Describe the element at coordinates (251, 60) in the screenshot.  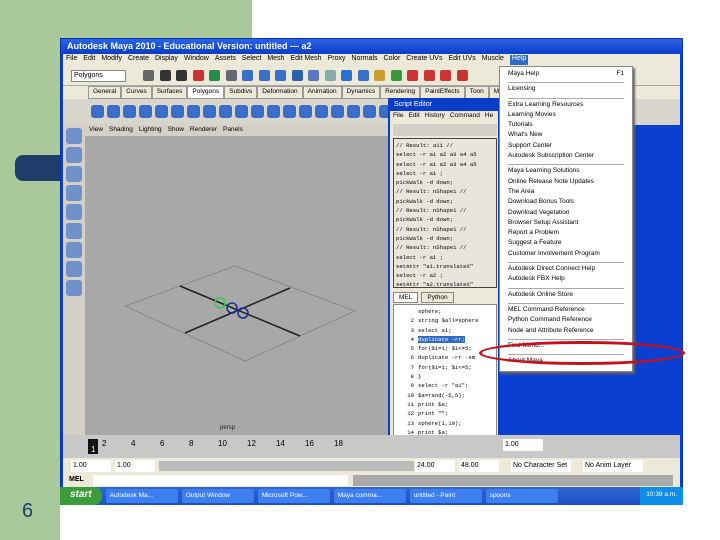
I see `menu-select: Select` at that location.